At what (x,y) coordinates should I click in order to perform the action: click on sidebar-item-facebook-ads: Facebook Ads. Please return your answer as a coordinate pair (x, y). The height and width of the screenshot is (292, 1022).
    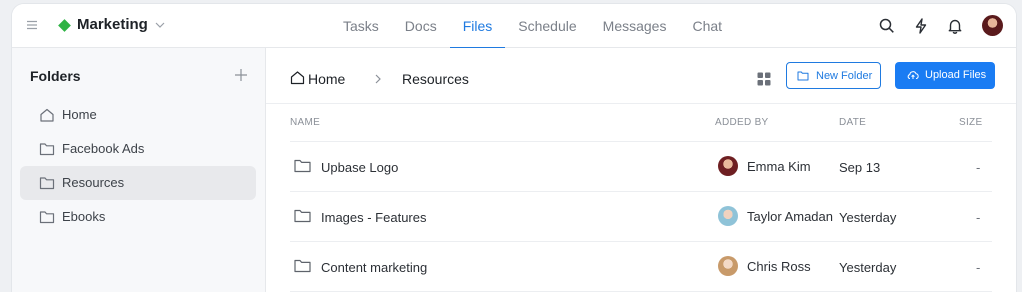
    Looking at the image, I should click on (138, 149).